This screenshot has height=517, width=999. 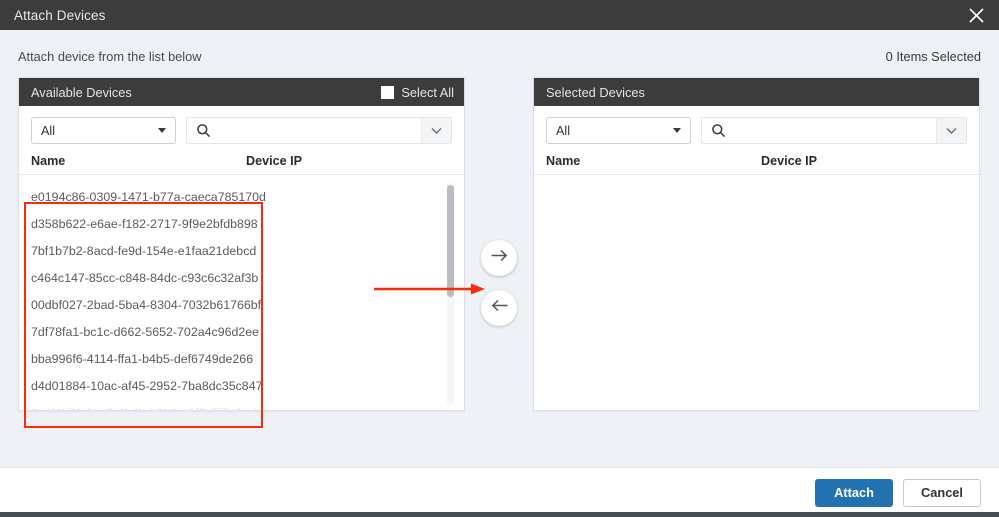 What do you see at coordinates (854, 492) in the screenshot?
I see `attach-button: Attach` at bounding box center [854, 492].